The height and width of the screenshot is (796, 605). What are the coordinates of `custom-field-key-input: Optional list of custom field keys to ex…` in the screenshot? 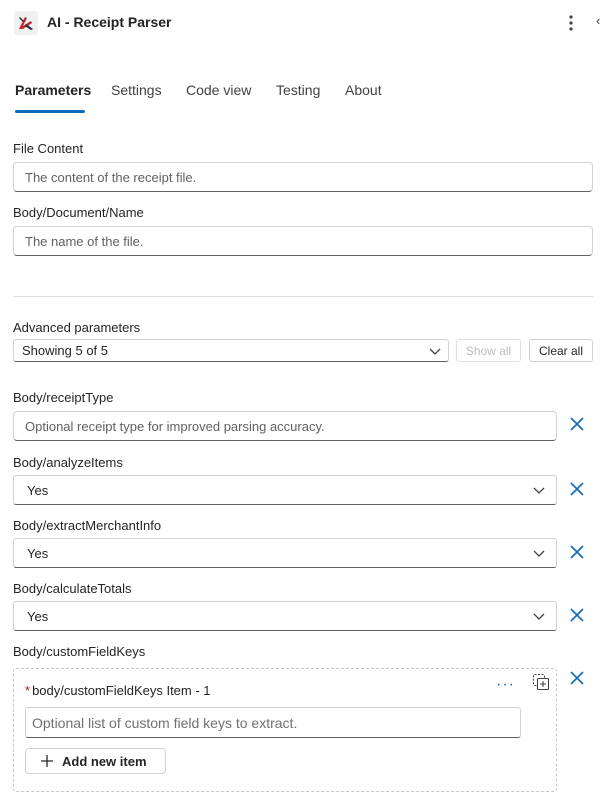 It's located at (273, 722).